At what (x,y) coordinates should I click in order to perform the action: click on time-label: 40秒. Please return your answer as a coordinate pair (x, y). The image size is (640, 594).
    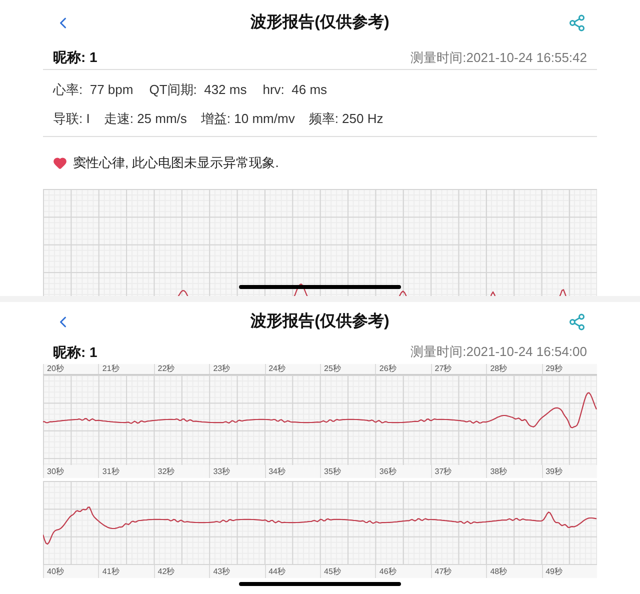
    Looking at the image, I should click on (55, 572).